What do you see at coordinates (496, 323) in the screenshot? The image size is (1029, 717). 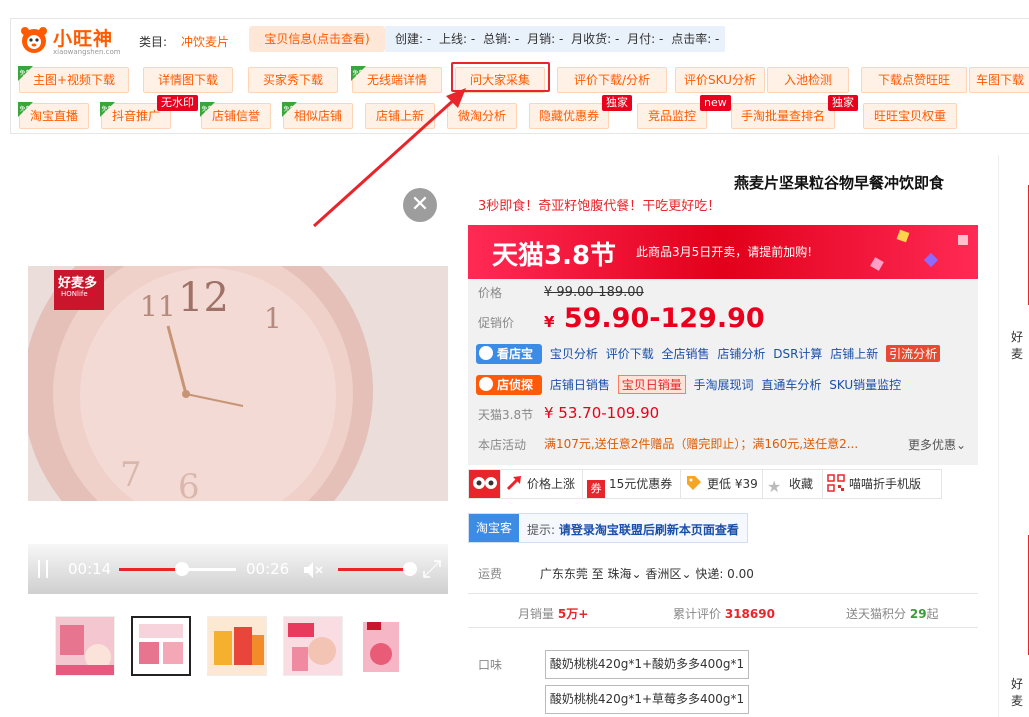 I see `promo-label: 促销价` at bounding box center [496, 323].